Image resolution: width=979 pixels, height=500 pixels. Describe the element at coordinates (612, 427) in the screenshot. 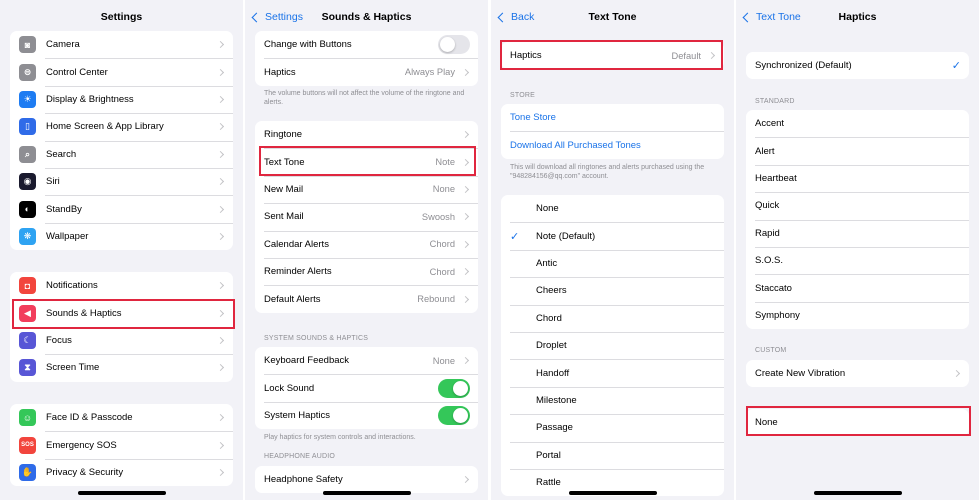

I see `tone-option-passage: Passage` at that location.